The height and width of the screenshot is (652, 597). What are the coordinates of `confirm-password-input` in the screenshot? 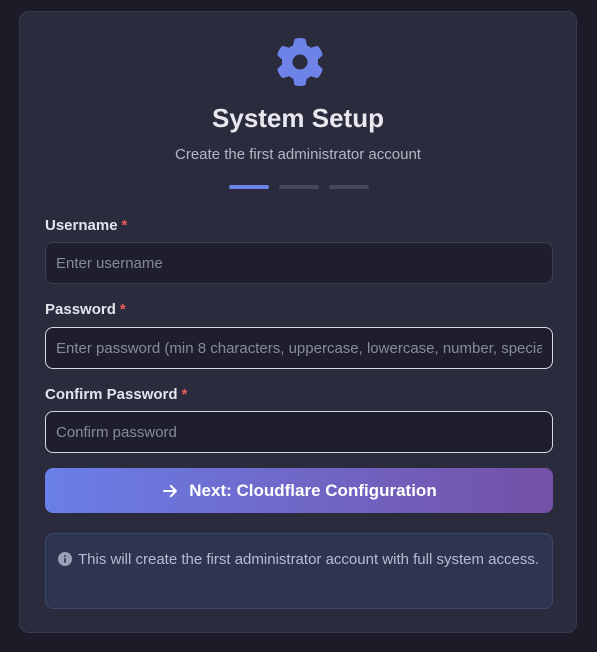 It's located at (299, 432).